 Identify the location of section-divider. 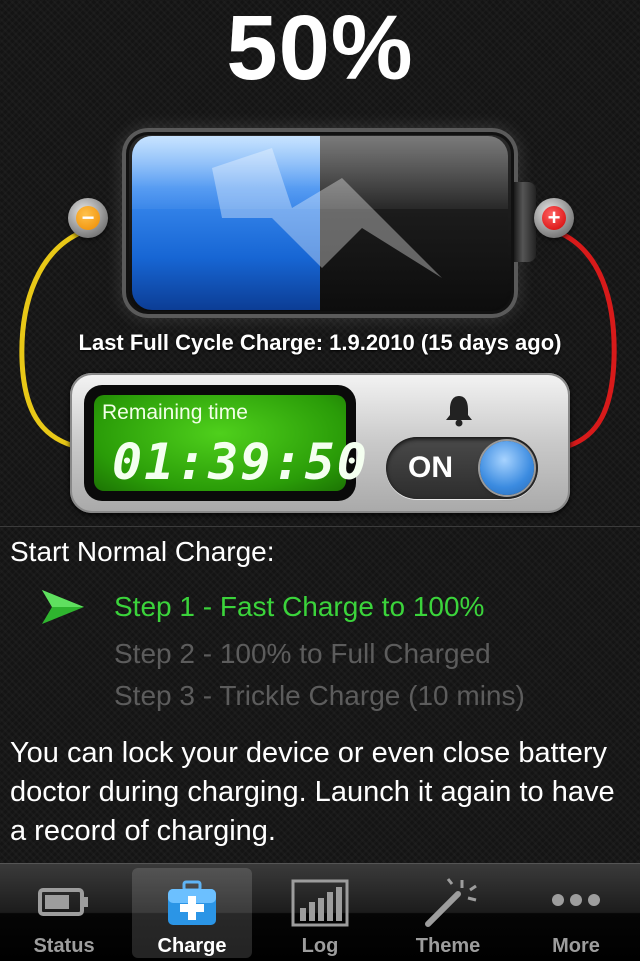
(320, 526).